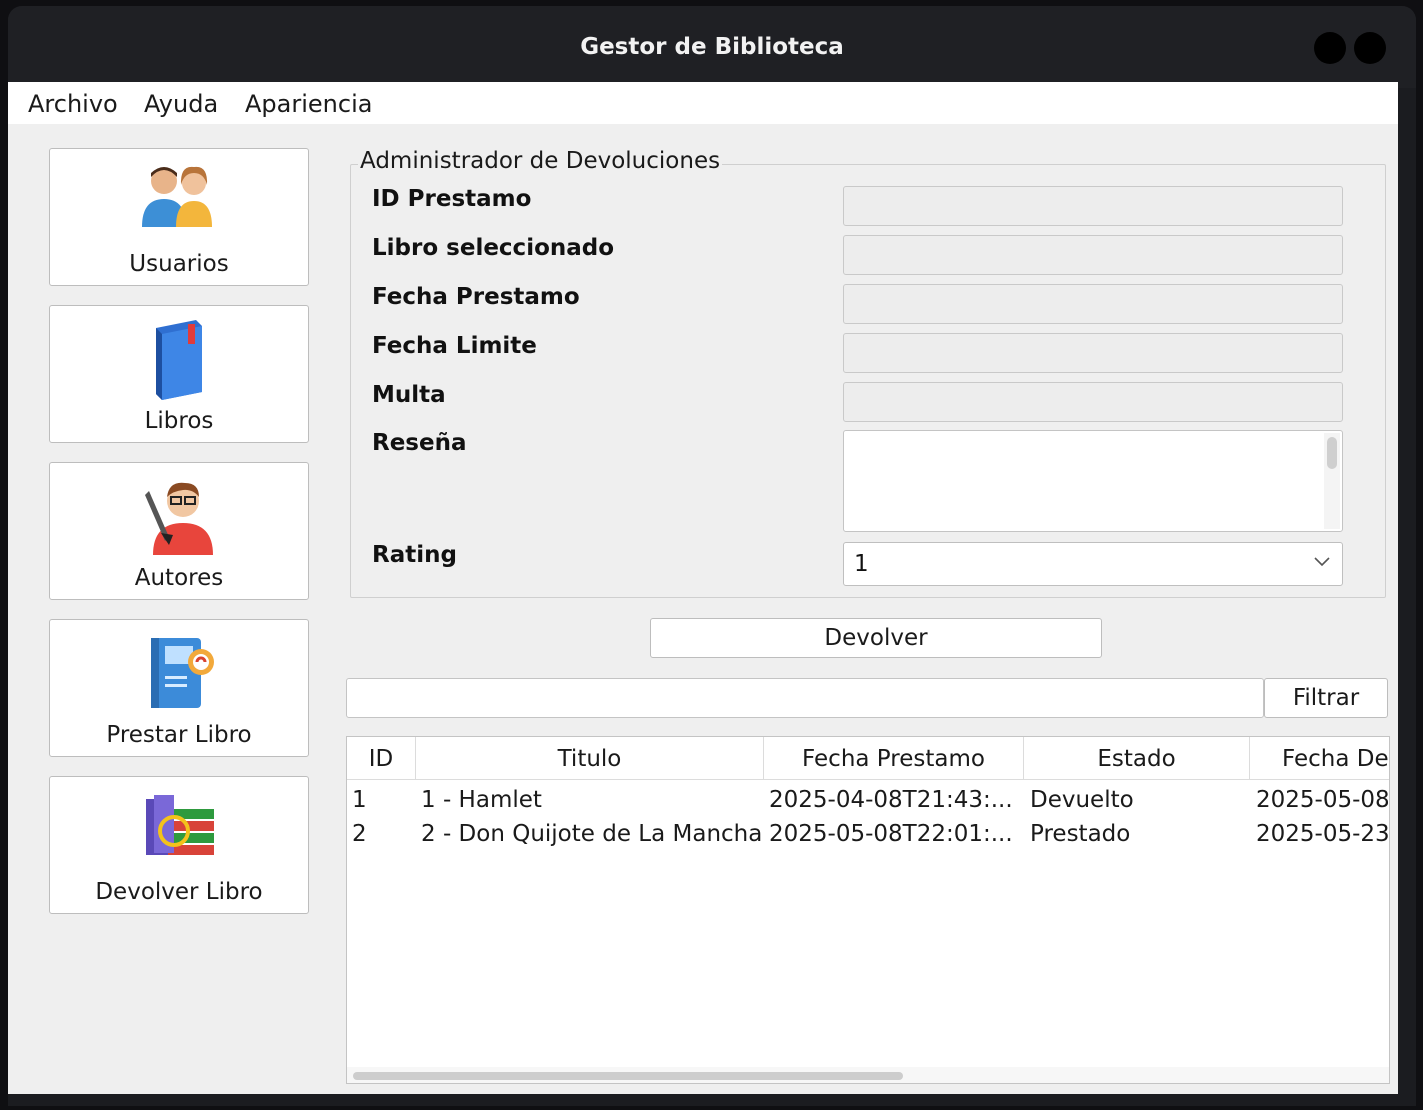  I want to click on filter-input, so click(805, 698).